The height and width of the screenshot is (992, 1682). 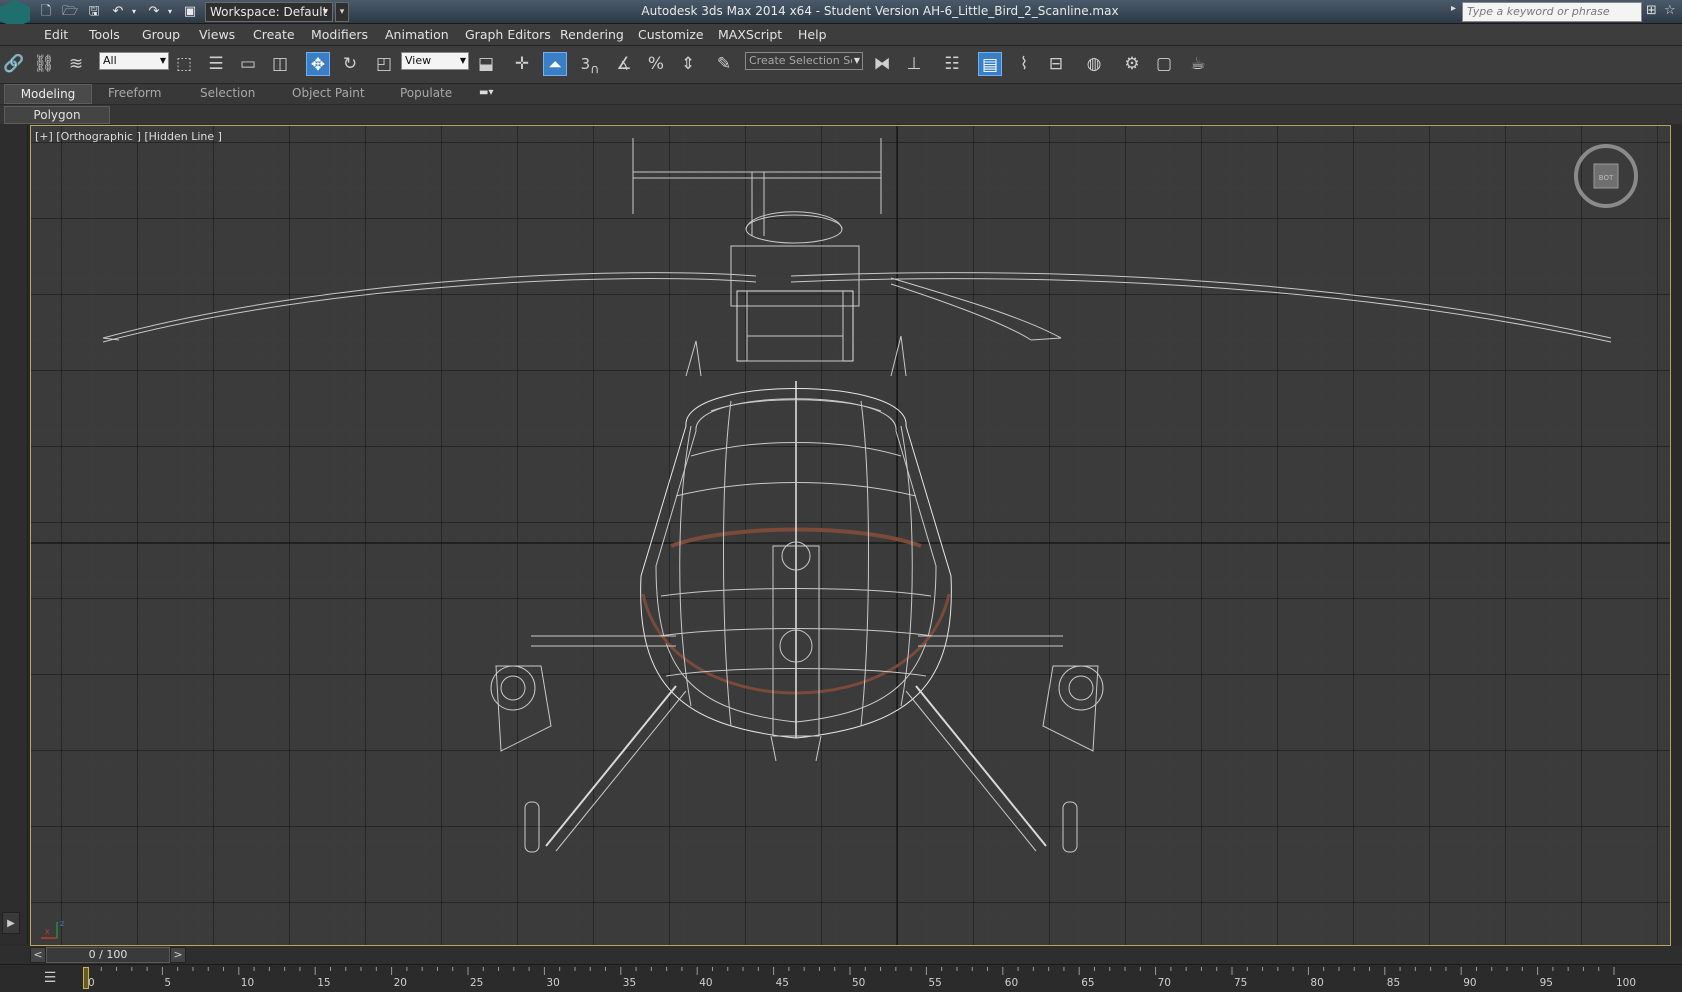 I want to click on ribbon-tab-populate: Populate, so click(x=426, y=93).